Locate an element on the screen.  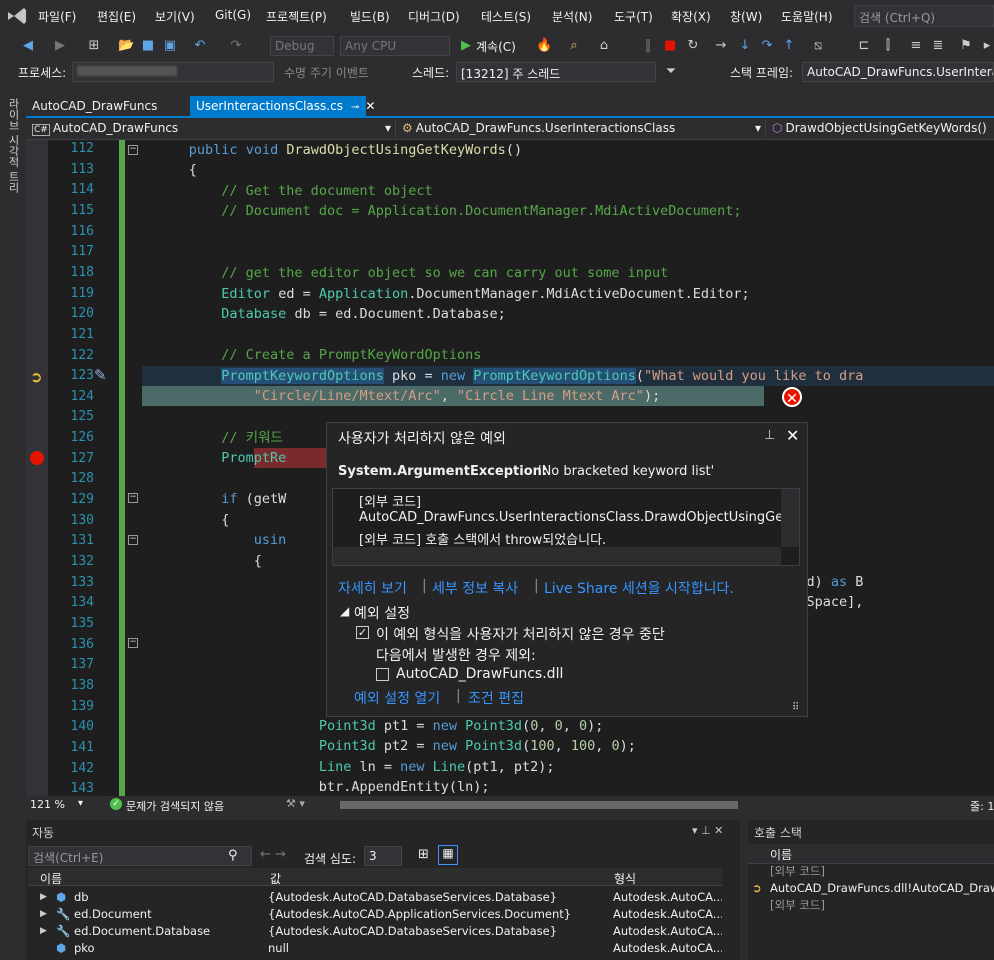
search-icon: ⚲ is located at coordinates (233, 855).